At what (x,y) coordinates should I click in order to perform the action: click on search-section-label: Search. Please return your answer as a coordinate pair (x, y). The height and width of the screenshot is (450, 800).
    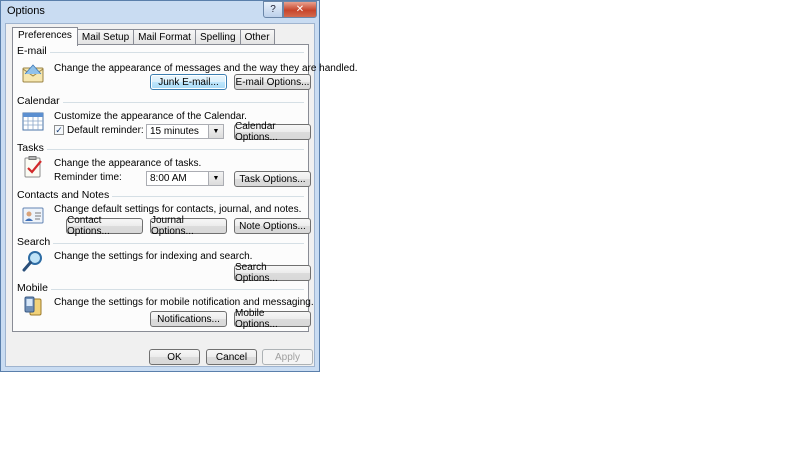
    Looking at the image, I should click on (35, 242).